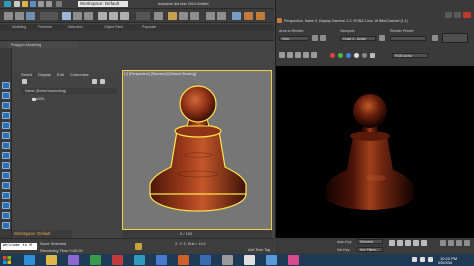  I want to click on rotate-icon, so click(113, 16).